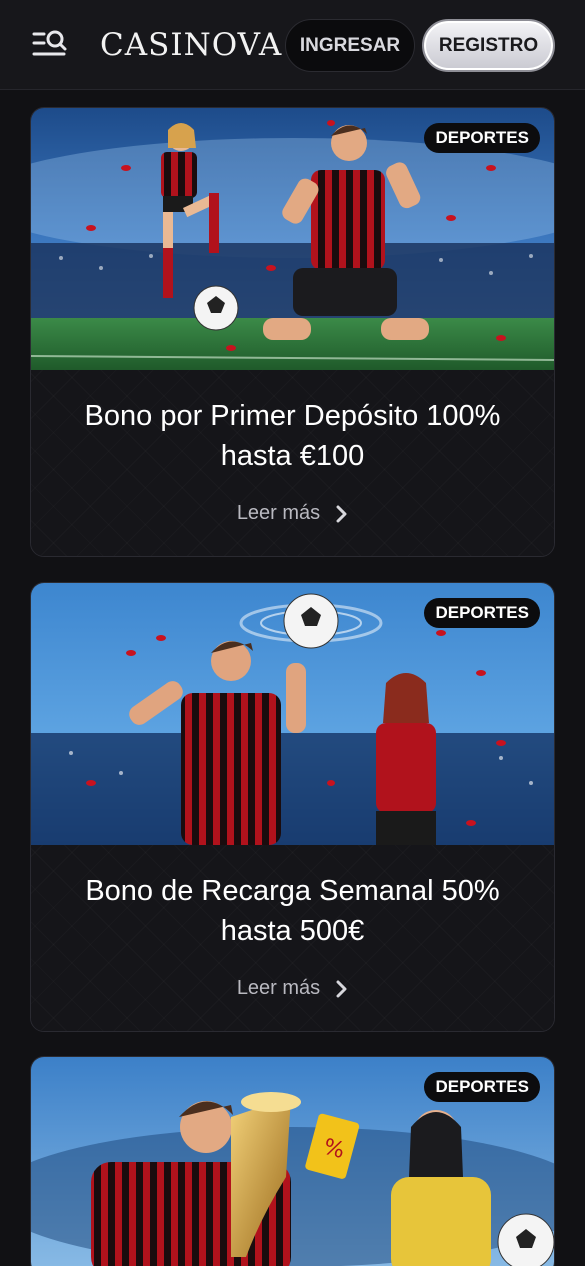 This screenshot has width=585, height=1266. What do you see at coordinates (190, 45) in the screenshot?
I see `casinova-logo: CASINOVA` at bounding box center [190, 45].